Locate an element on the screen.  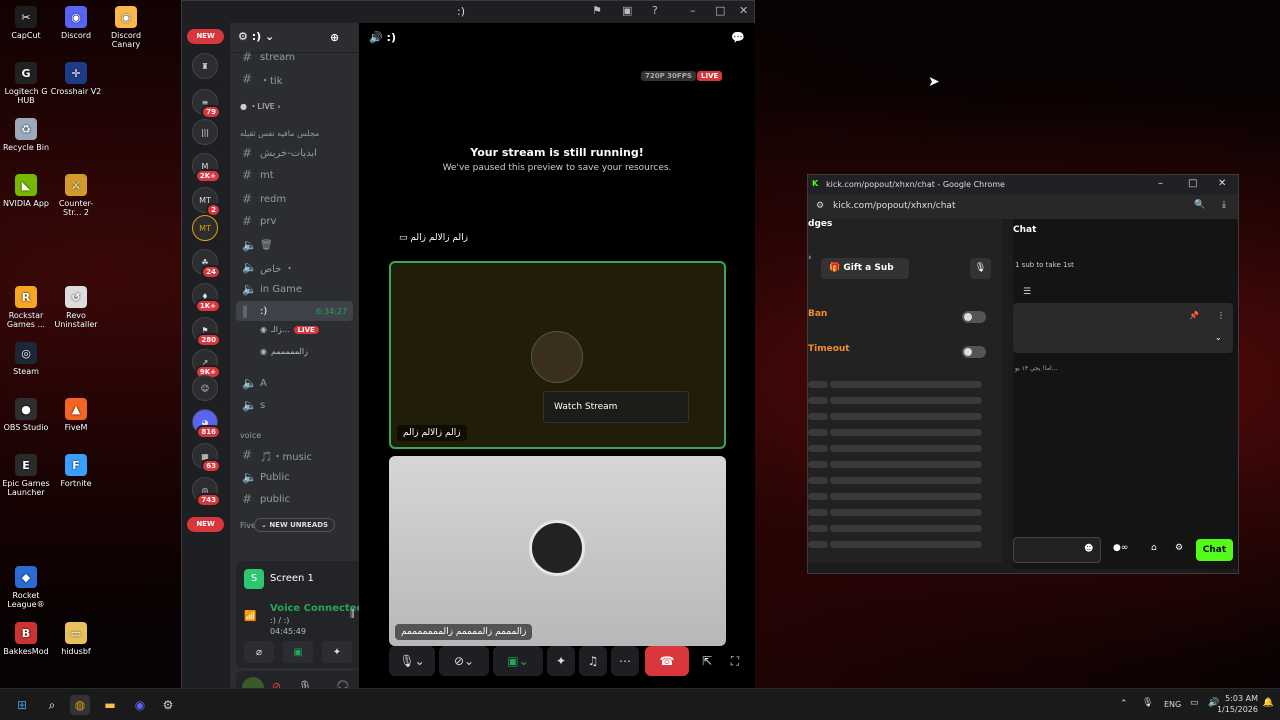
pinned-message: 📌 ⋮ ⌄ is located at coordinates (1123, 328).